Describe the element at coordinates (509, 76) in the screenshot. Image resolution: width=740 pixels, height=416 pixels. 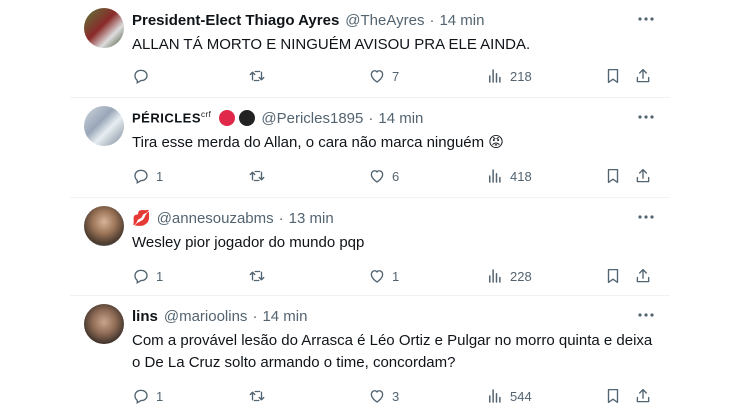
I see `views-button: 218` at that location.